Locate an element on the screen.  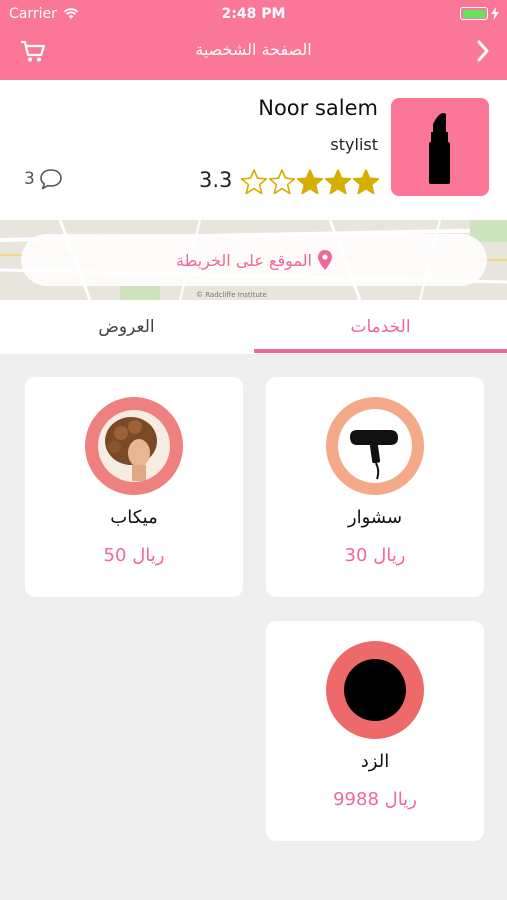
avatar is located at coordinates (440, 147).